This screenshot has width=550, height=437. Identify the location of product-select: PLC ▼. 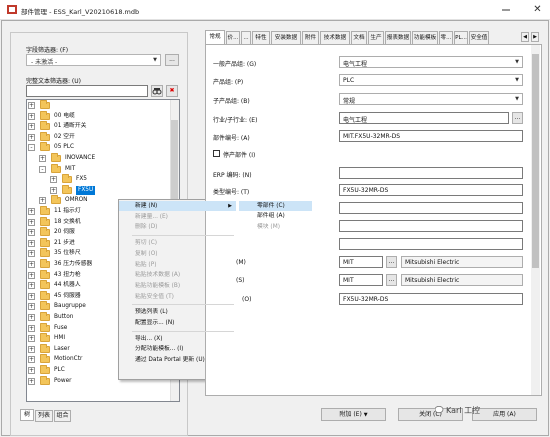
(431, 80).